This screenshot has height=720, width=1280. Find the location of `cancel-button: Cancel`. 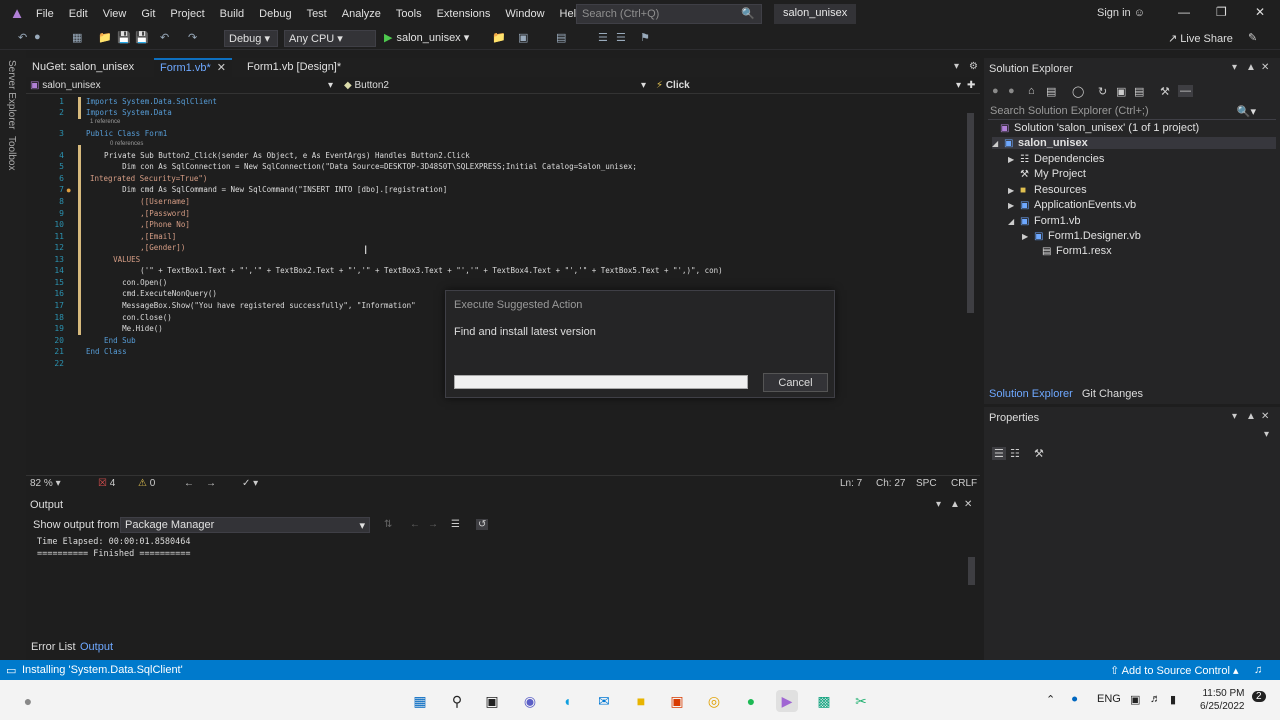

cancel-button: Cancel is located at coordinates (795, 382).